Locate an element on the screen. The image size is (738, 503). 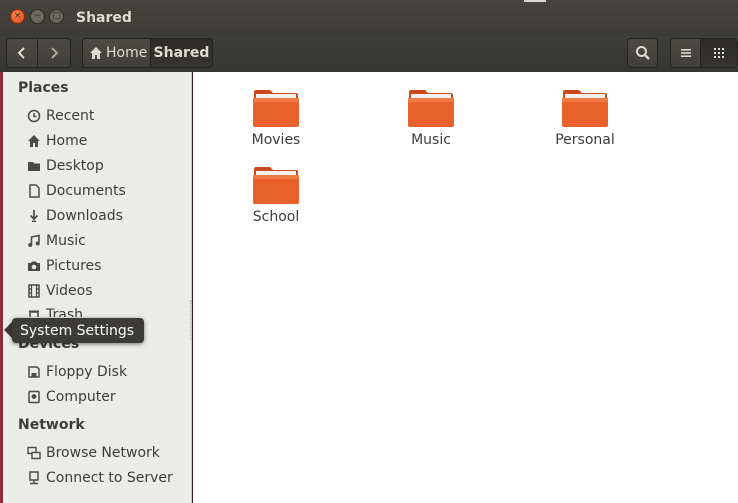
desktop-background-edge is located at coordinates (1, 287).